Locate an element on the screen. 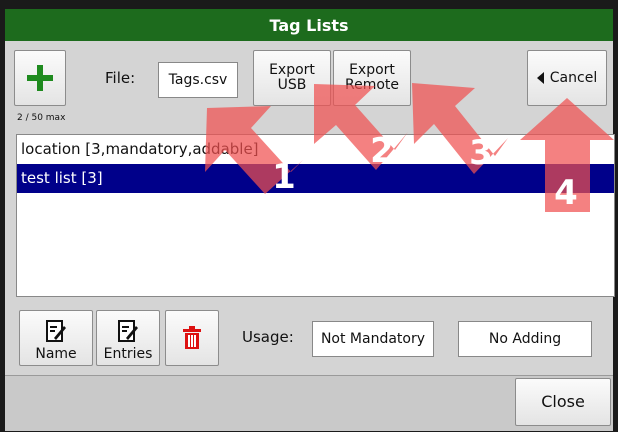 The width and height of the screenshot is (618, 432). window-title-bar: Tag Lists is located at coordinates (309, 25).